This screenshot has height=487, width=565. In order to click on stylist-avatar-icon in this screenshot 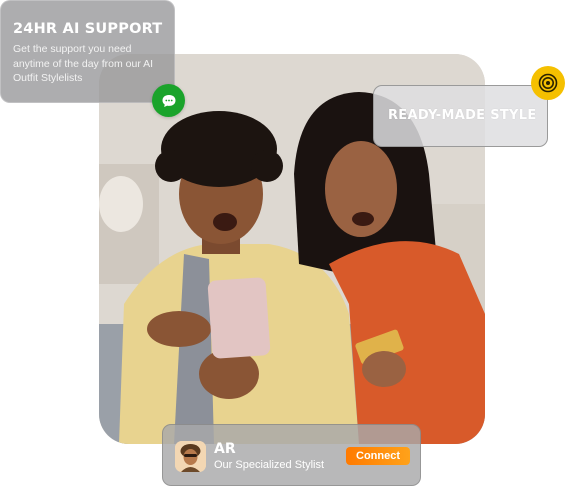, I will do `click(190, 456)`.